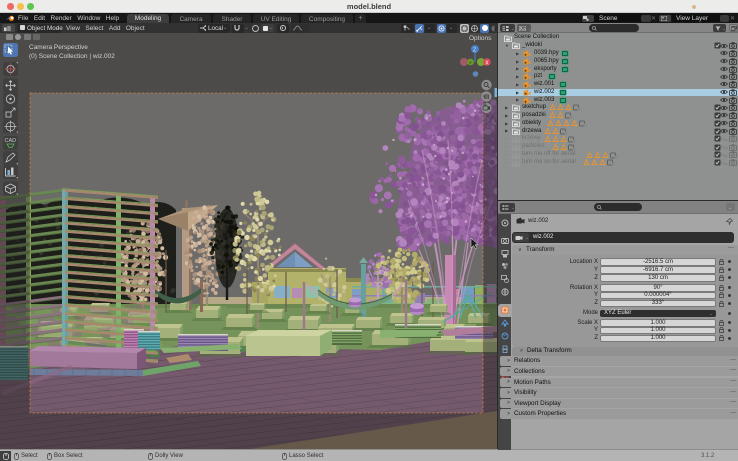 The height and width of the screenshot is (461, 738). I want to click on svg-text: Camera Perspective, so click(58, 47).